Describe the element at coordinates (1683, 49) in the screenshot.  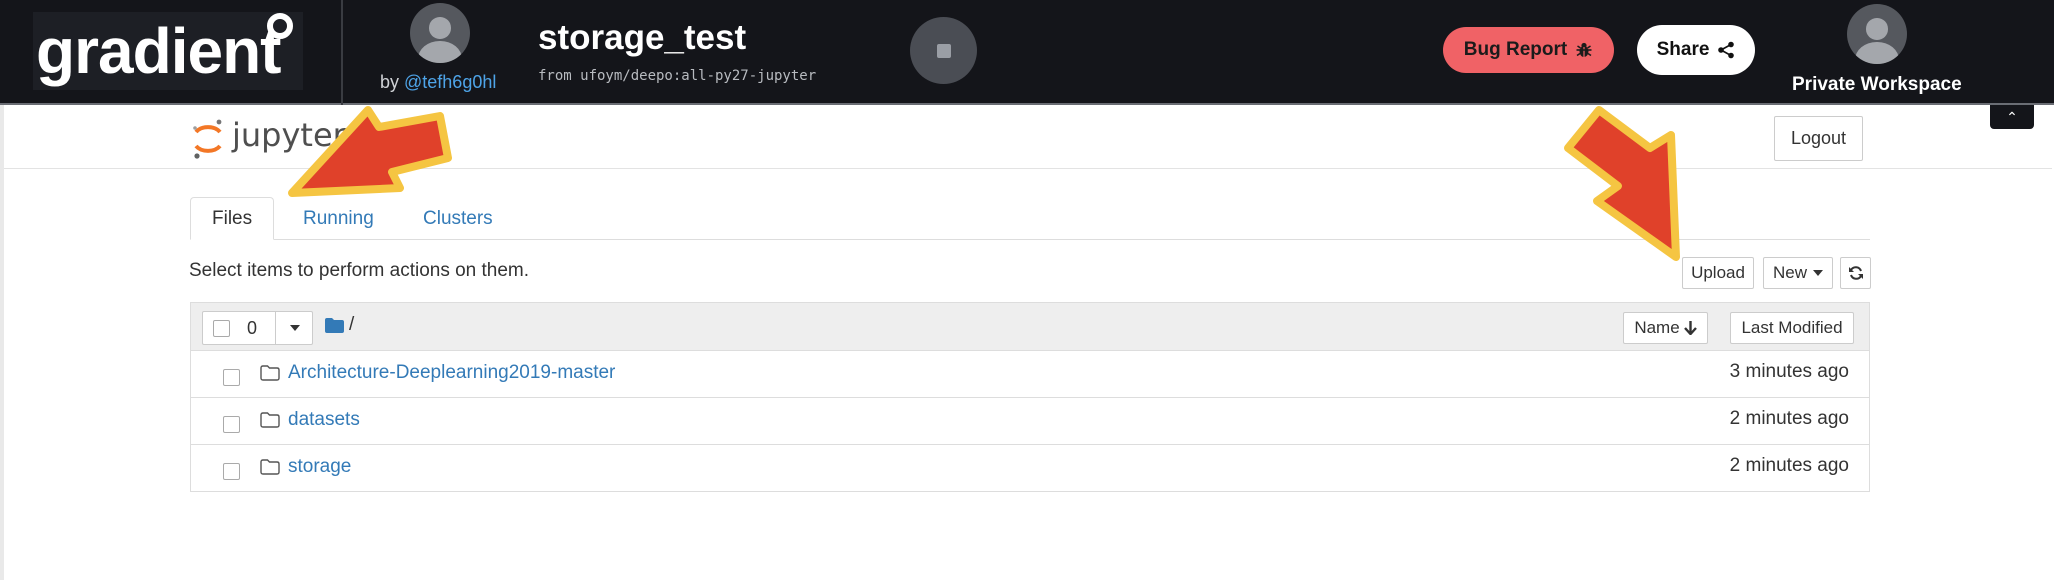
I see `share-label: Share` at that location.